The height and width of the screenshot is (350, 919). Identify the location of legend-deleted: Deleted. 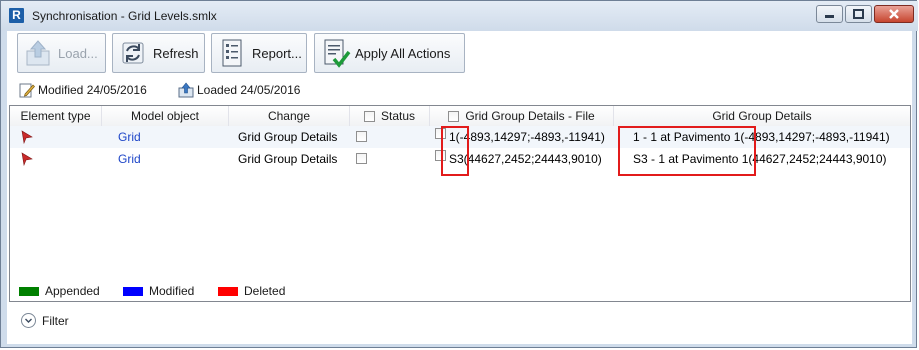
(251, 291).